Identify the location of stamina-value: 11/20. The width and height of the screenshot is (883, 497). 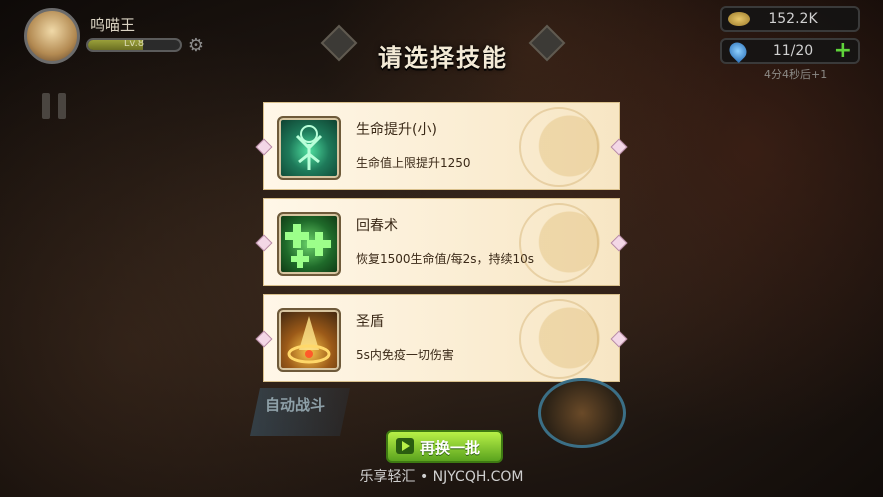
(793, 51).